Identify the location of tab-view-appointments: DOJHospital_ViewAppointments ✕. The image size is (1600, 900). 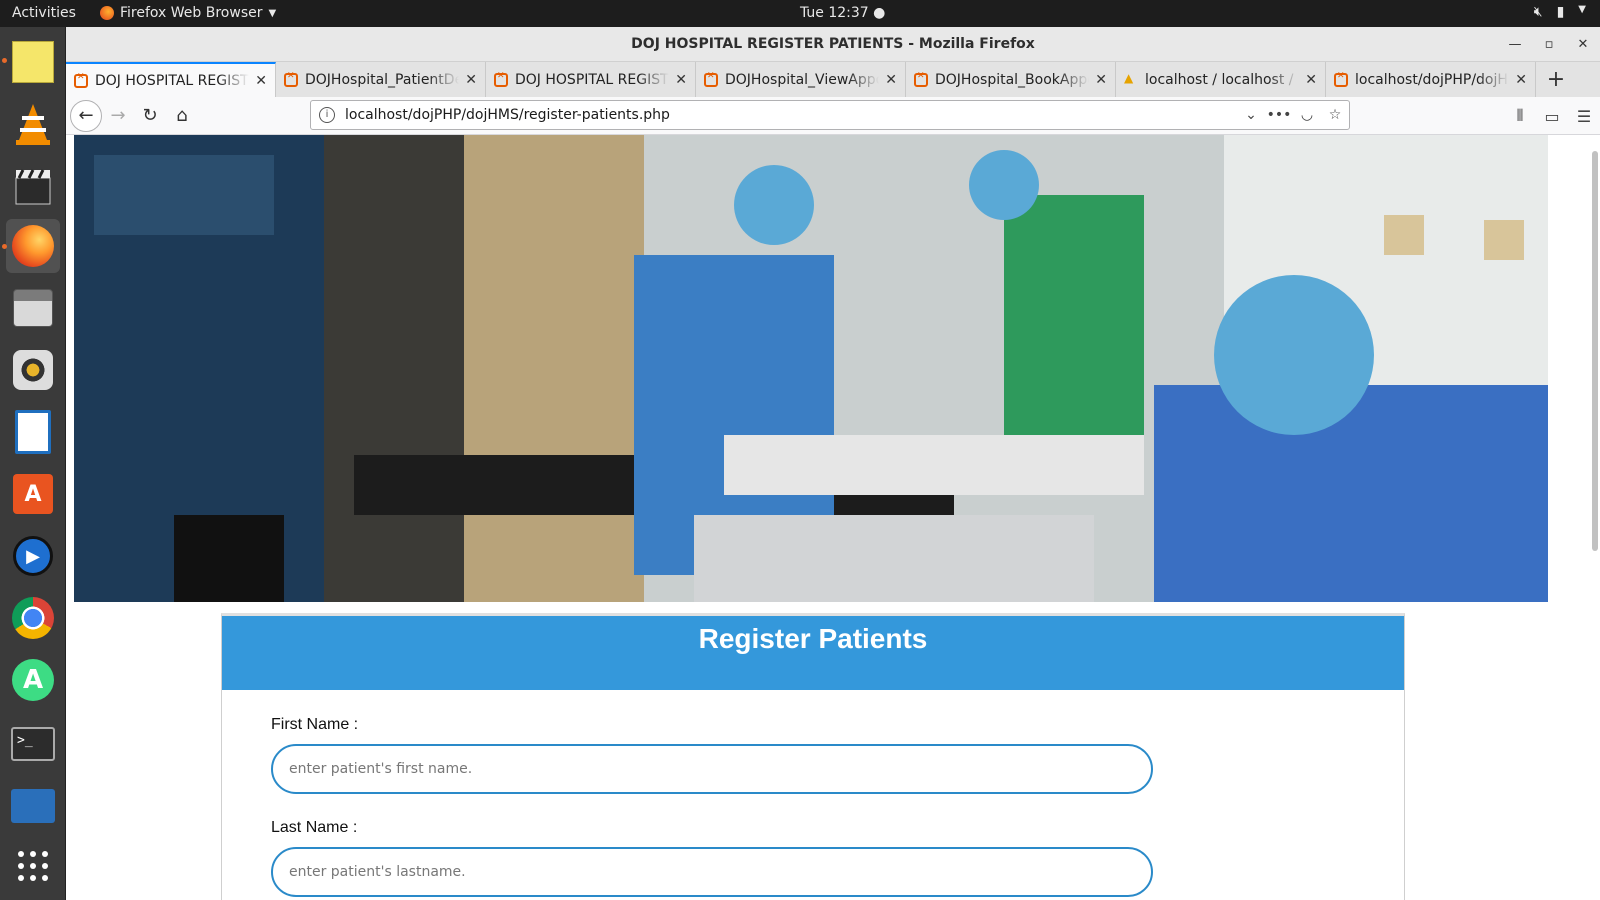
(801, 79).